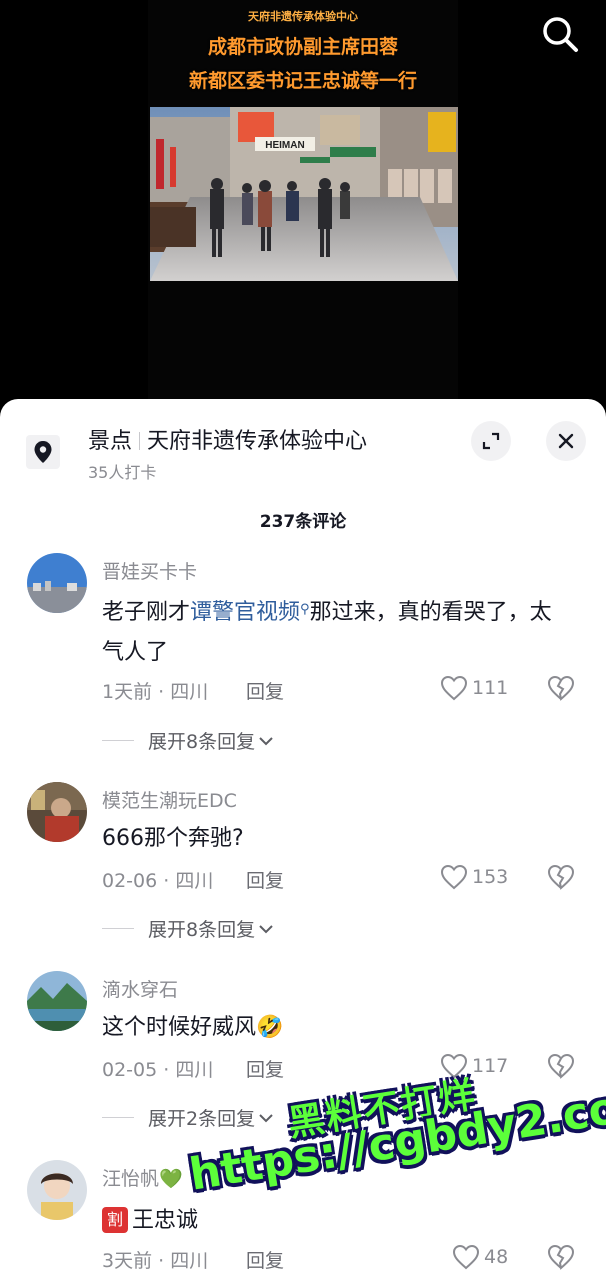 The height and width of the screenshot is (1280, 606). I want to click on svg-text: HEIMAN, so click(284, 145).